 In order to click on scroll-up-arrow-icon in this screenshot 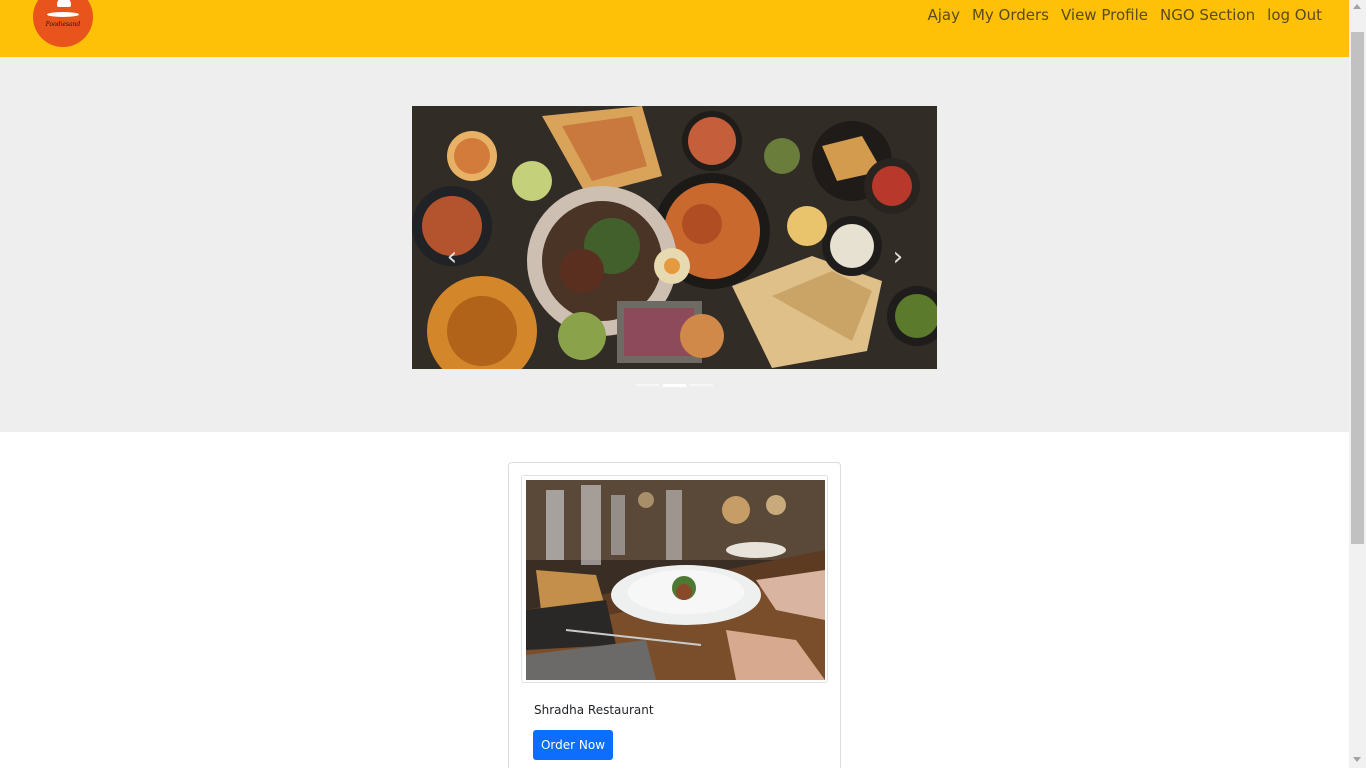, I will do `click(1357, 6)`.